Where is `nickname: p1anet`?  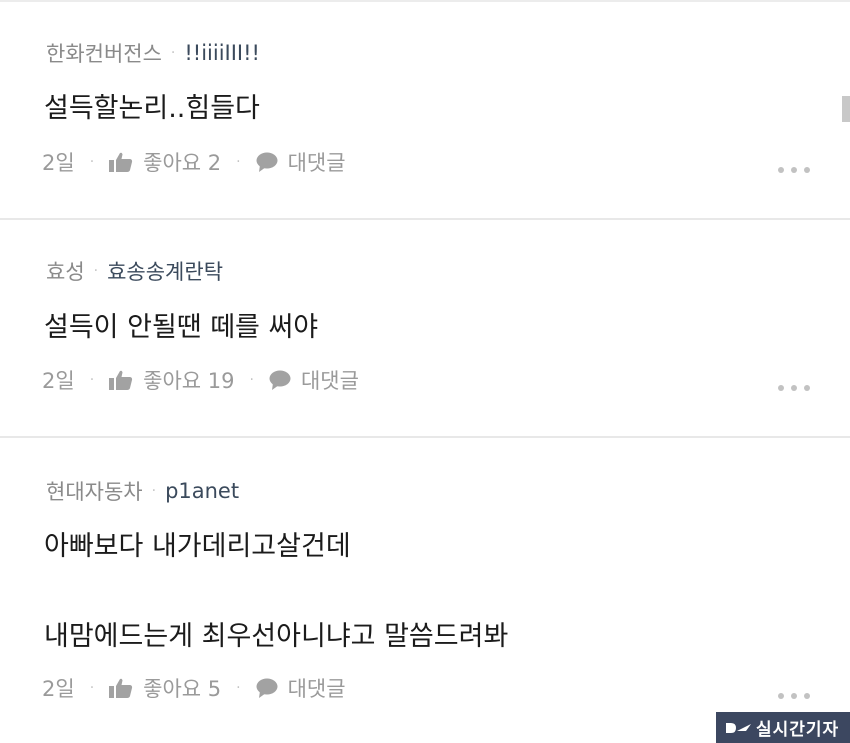
nickname: p1anet is located at coordinates (202, 491).